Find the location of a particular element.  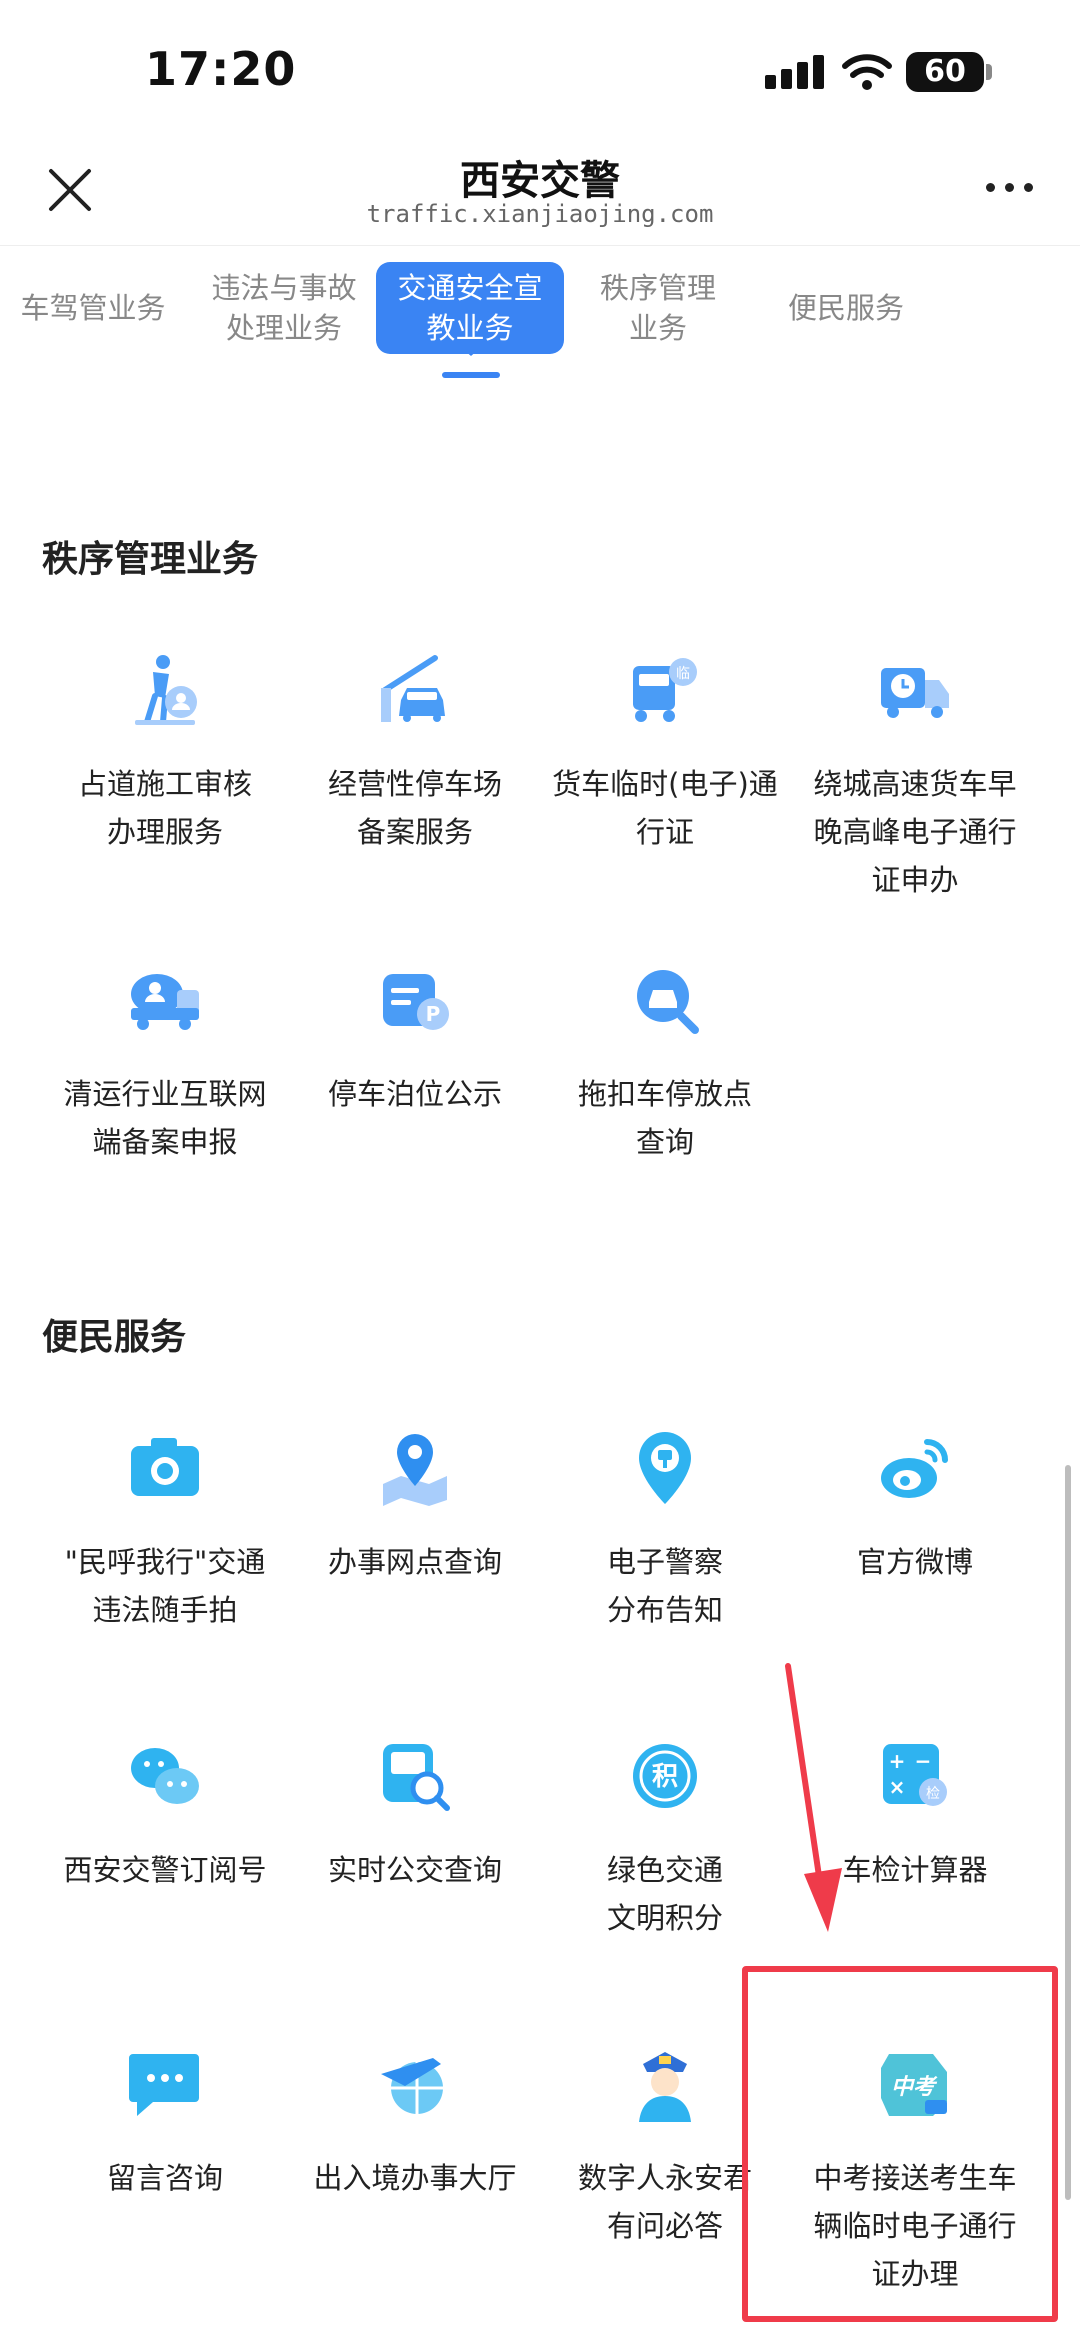

message-icon is located at coordinates (164, 2085).